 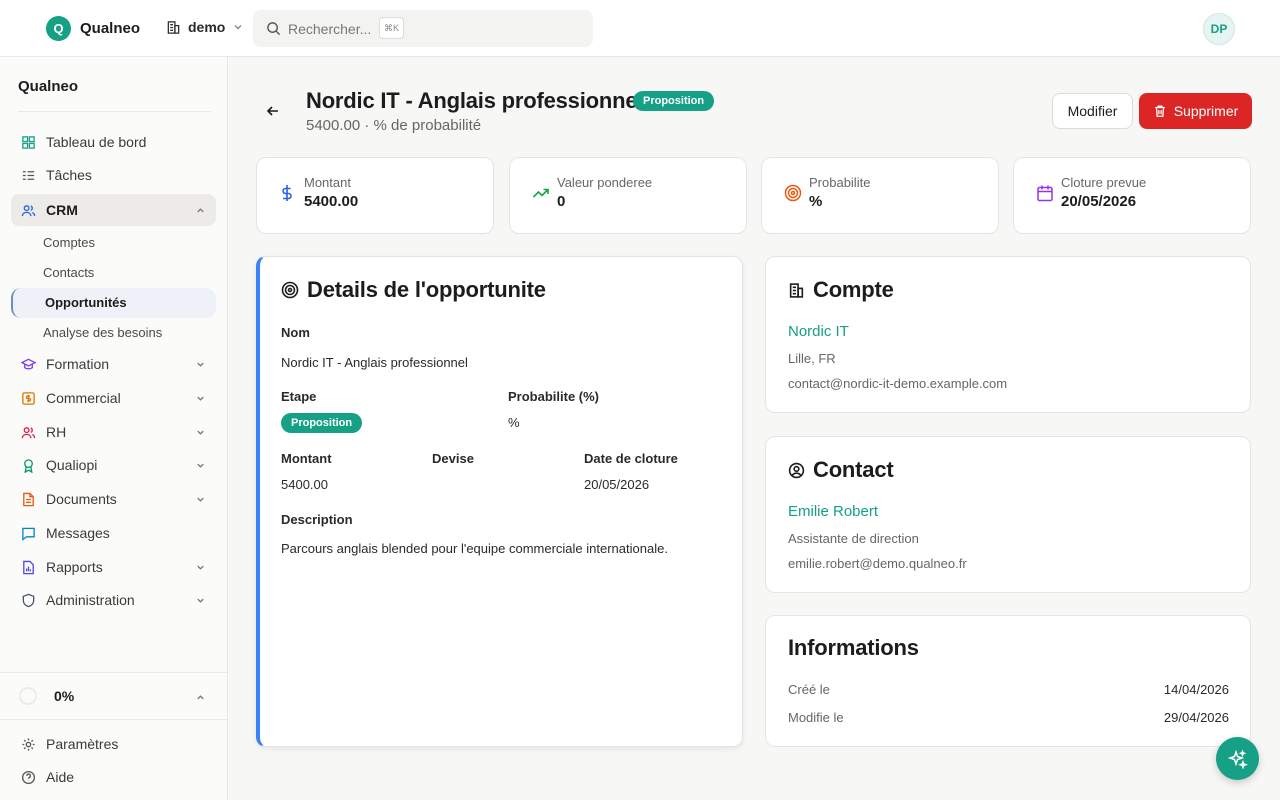 What do you see at coordinates (812, 358) in the screenshot?
I see `compte-location: Lille, FR` at bounding box center [812, 358].